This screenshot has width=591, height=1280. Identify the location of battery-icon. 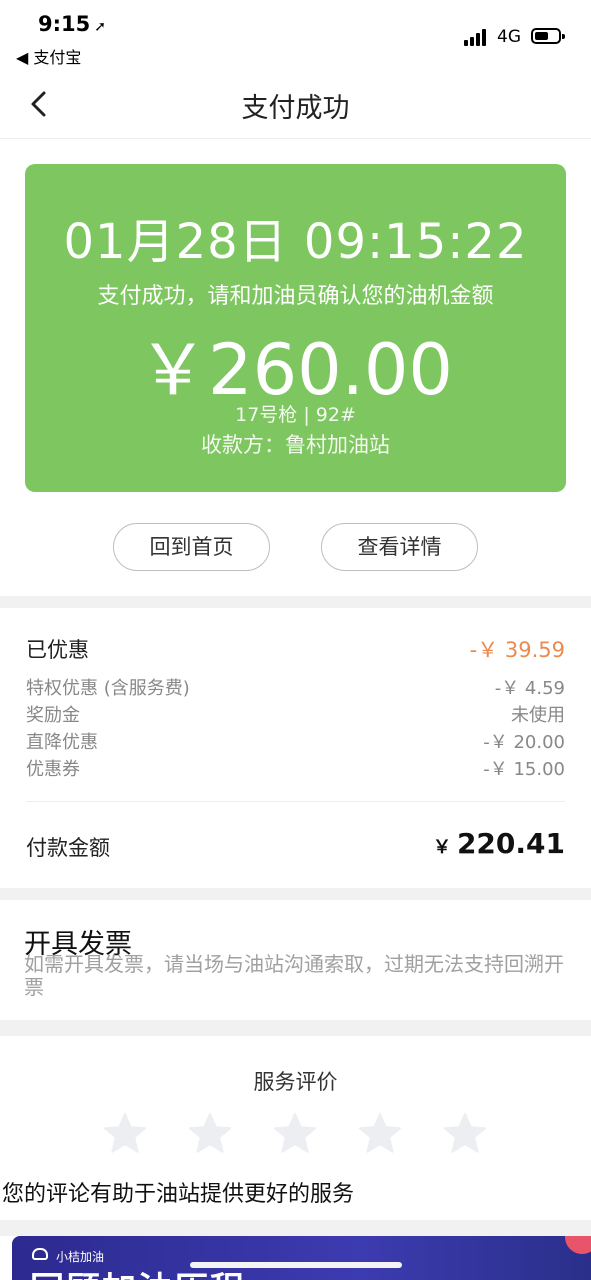
(548, 36).